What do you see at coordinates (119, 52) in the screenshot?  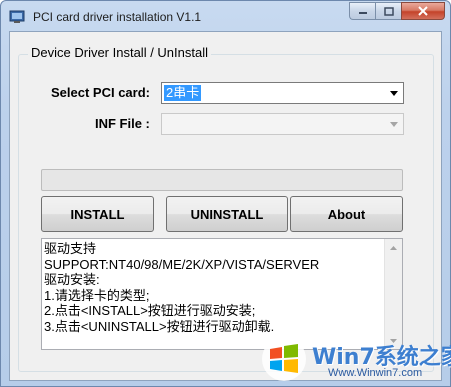 I see `groupbox-title: Device Driver Install / UnInstall` at bounding box center [119, 52].